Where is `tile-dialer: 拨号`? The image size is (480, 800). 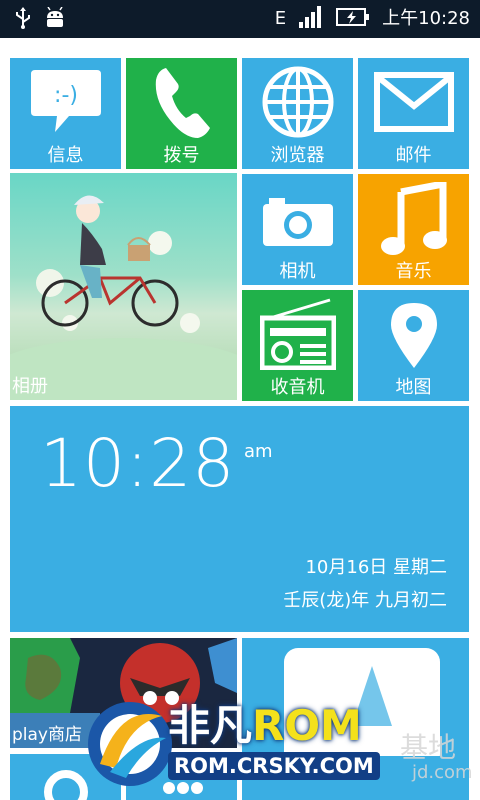
tile-dialer: 拨号 is located at coordinates (181, 113).